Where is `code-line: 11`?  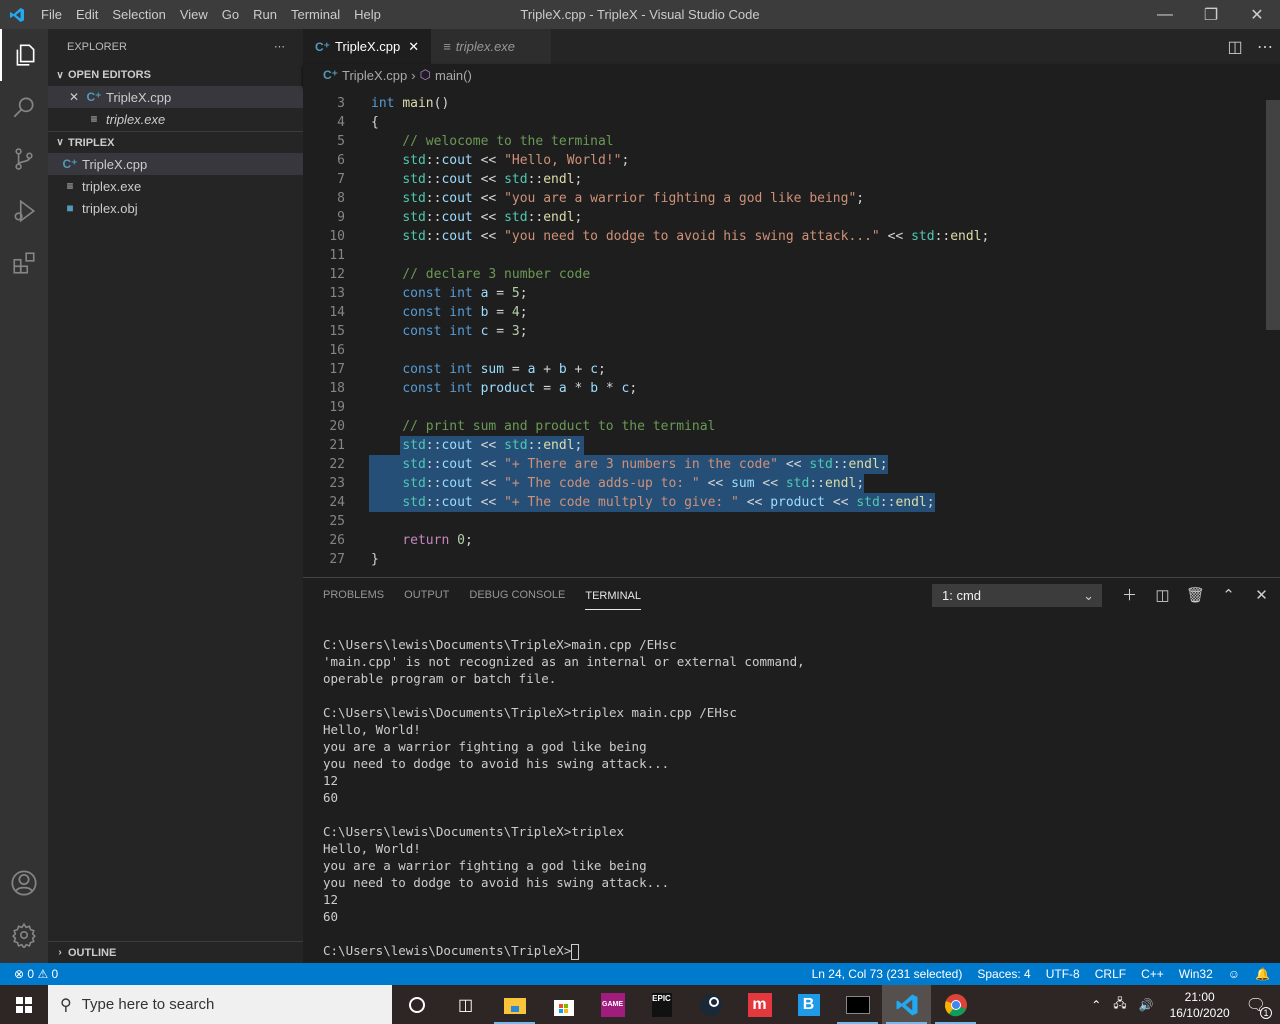
code-line: 11 is located at coordinates (733, 255).